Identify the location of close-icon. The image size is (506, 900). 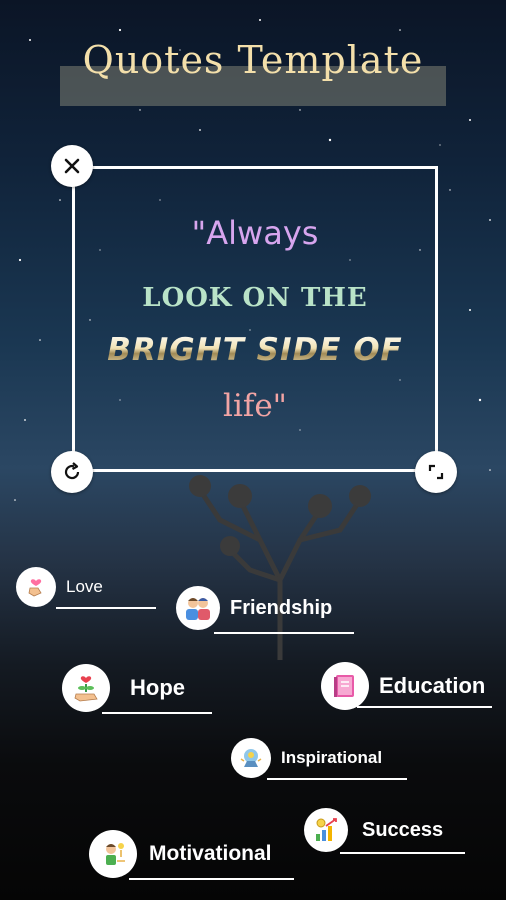
(72, 166).